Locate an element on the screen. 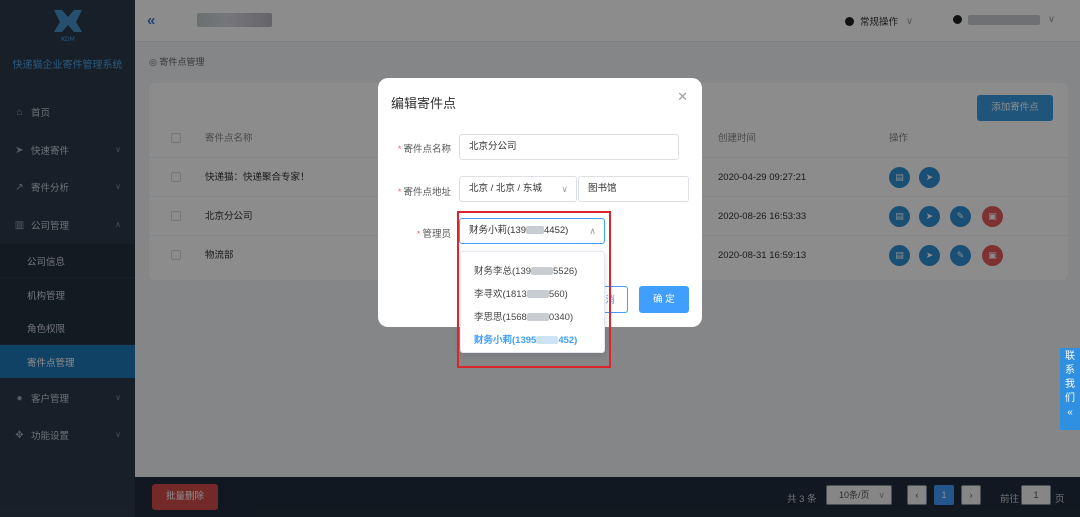  manager-label-text: 管理员 is located at coordinates (436, 234).